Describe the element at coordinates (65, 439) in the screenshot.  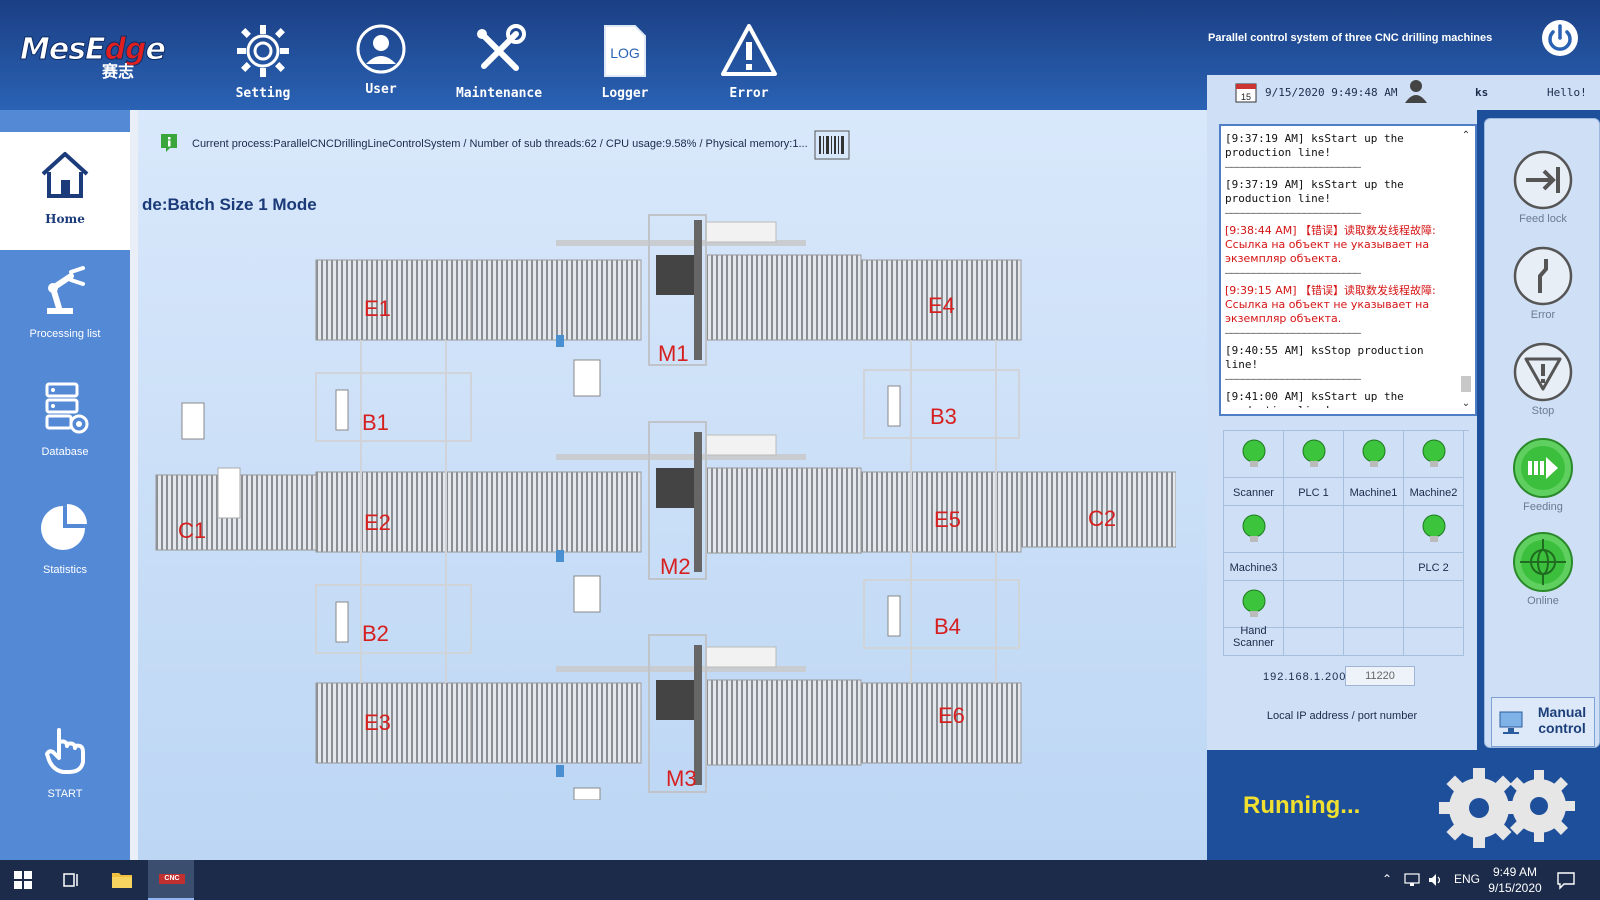
I see `sidebar-item-database: Database` at that location.